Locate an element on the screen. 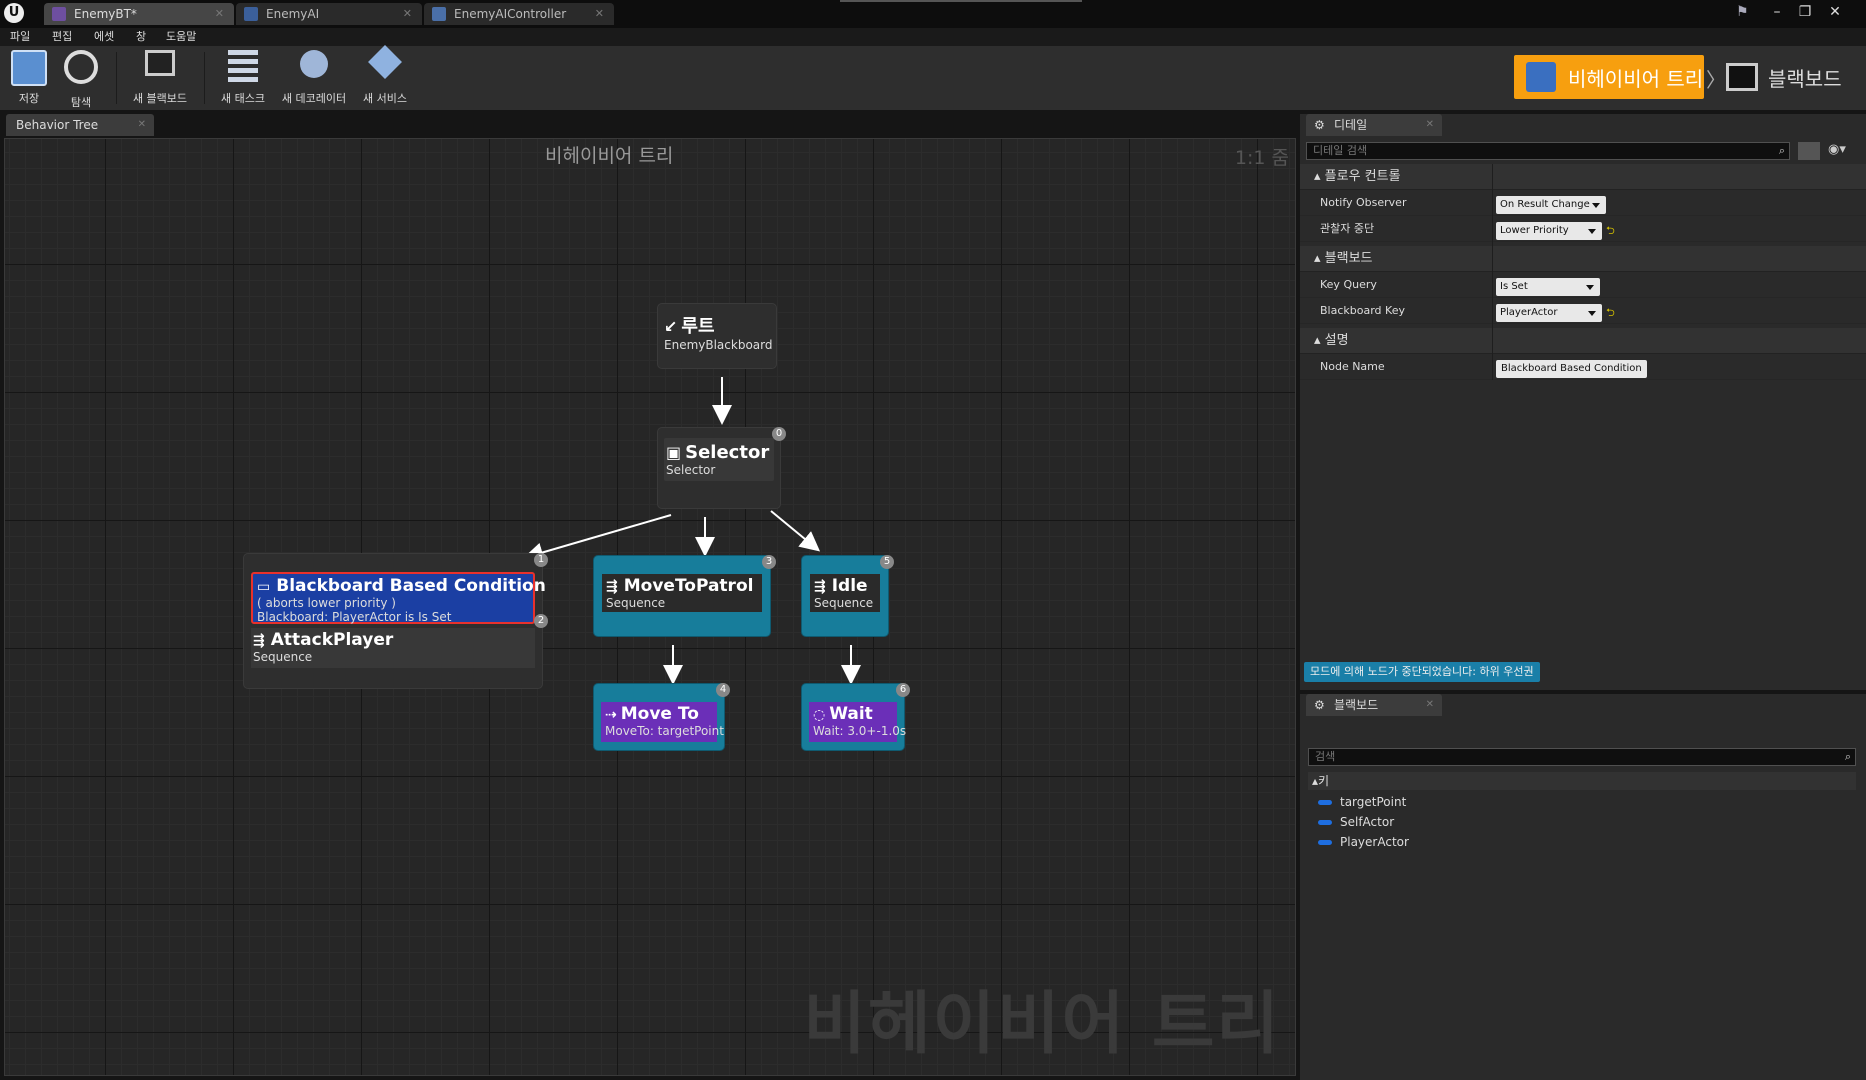 This screenshot has width=1866, height=1080. root-node: ↙ 루트 EnemyBlackboard is located at coordinates (717, 336).